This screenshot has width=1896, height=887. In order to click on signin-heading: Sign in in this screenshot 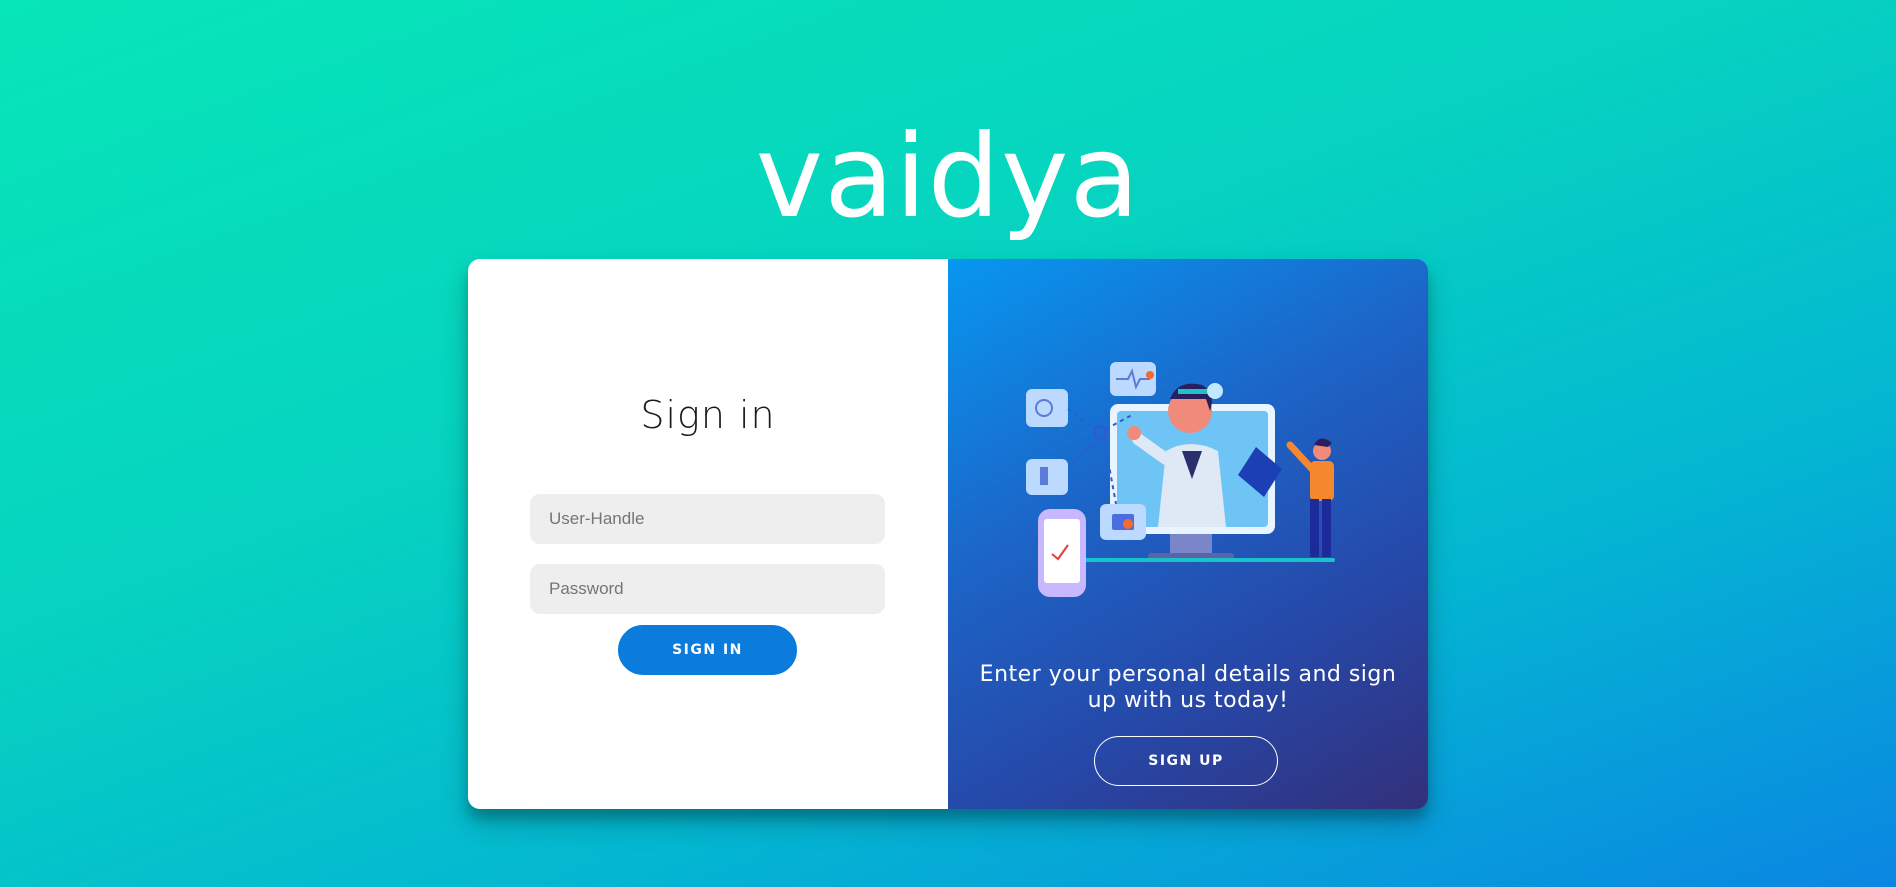, I will do `click(708, 415)`.